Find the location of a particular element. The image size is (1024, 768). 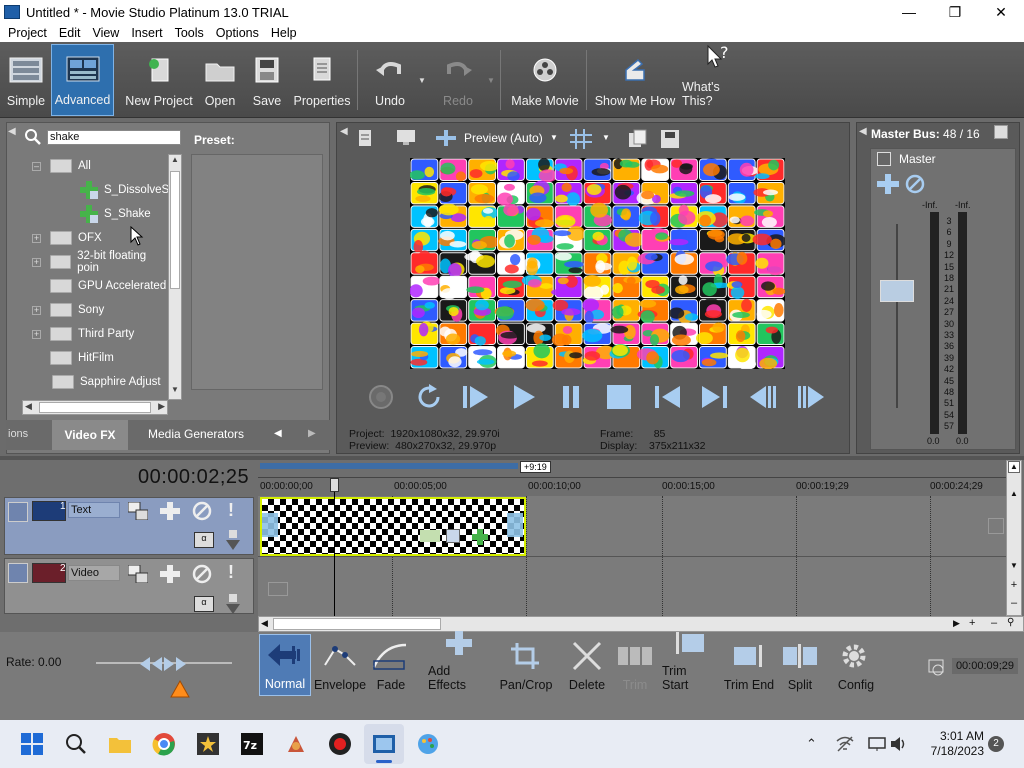

redo-button: Redo is located at coordinates (458, 80).